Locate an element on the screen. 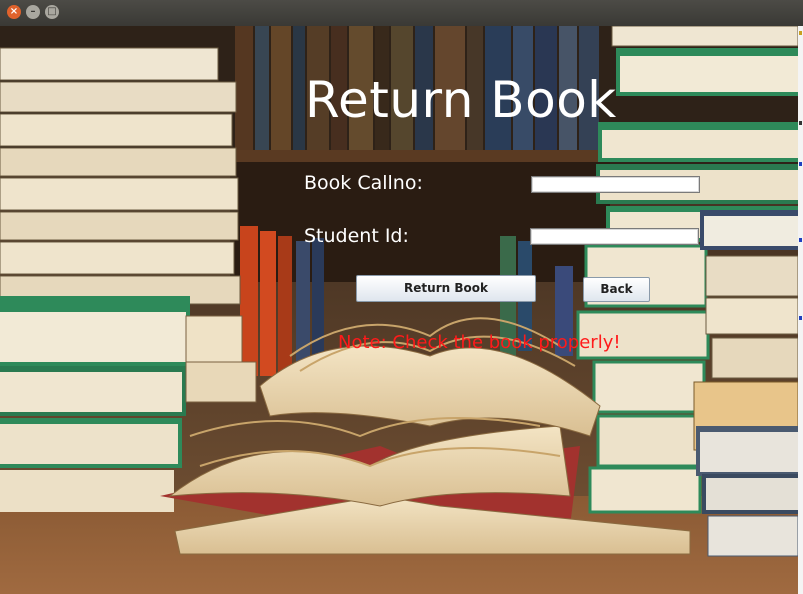  minimize-window-button: – is located at coordinates (33, 12).